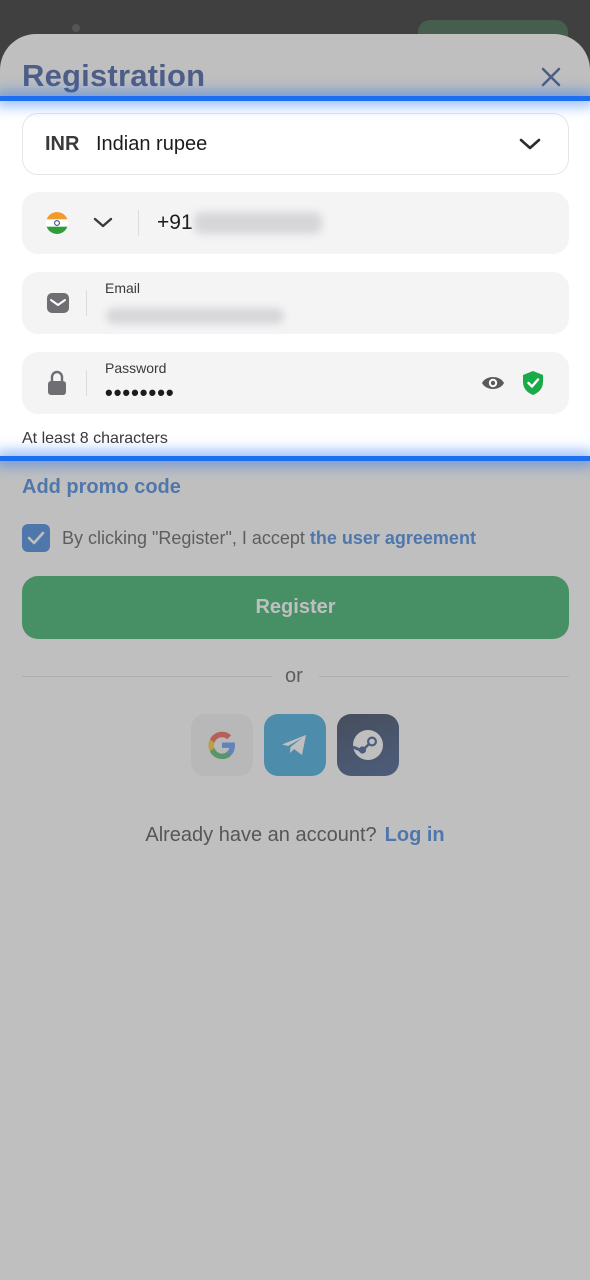 The width and height of the screenshot is (590, 1280). What do you see at coordinates (530, 144) in the screenshot?
I see `chevron-down-icon` at bounding box center [530, 144].